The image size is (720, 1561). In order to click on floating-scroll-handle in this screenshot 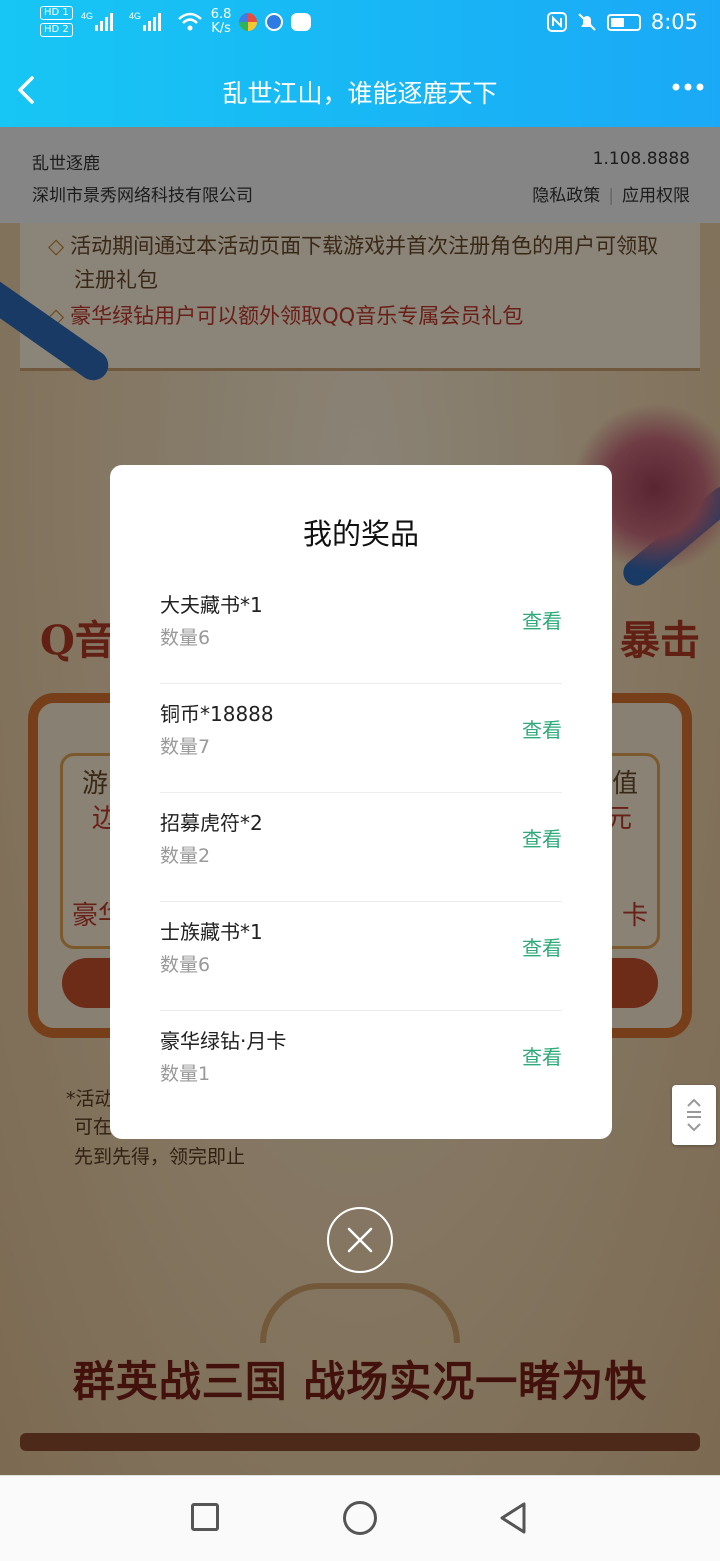, I will do `click(694, 1115)`.